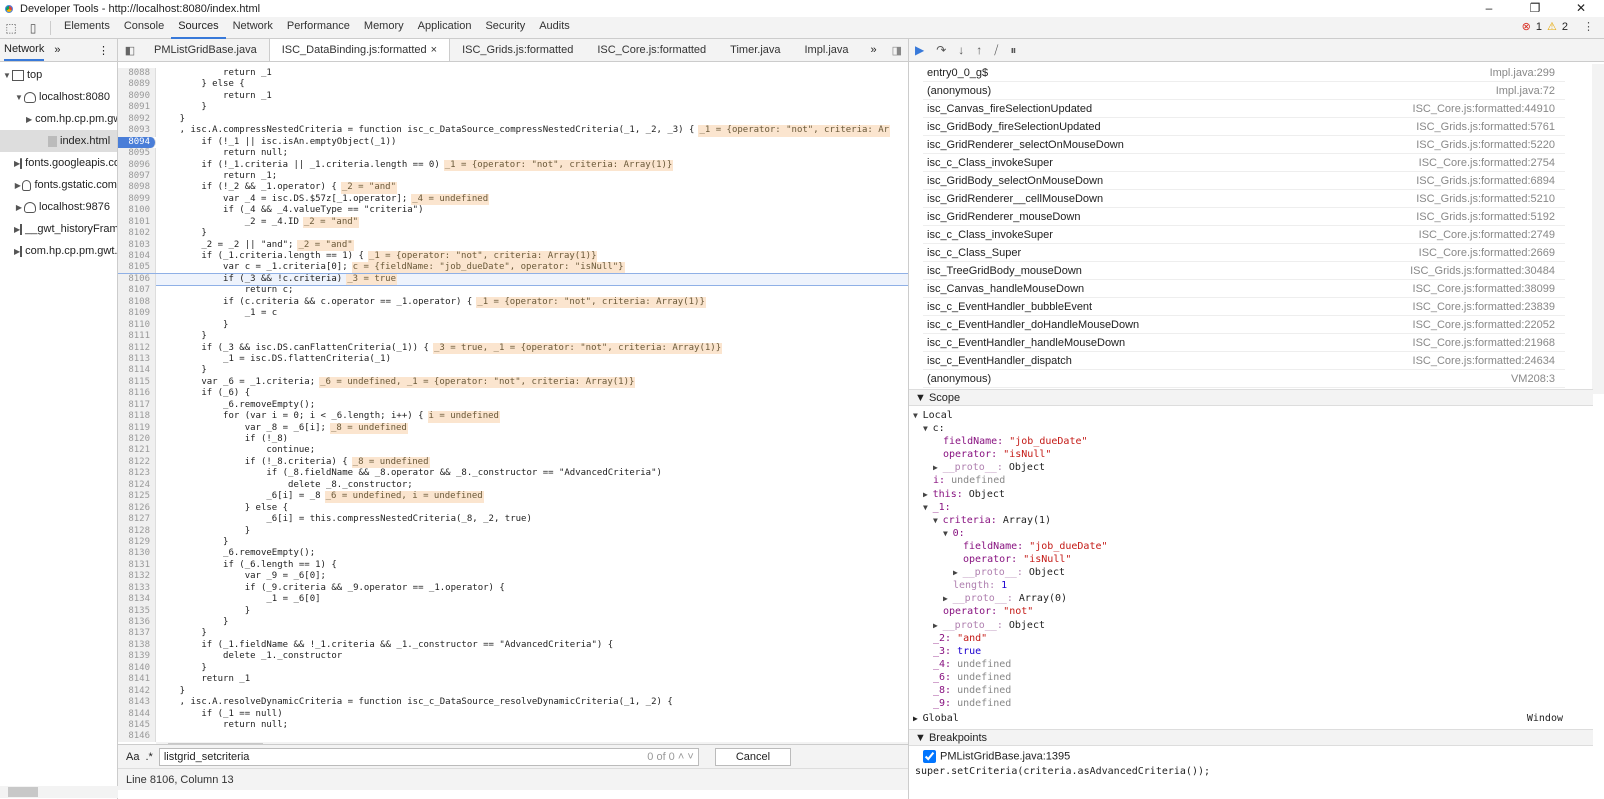 The height and width of the screenshot is (799, 1604). I want to click on call-frame-location: ISC_Core.js:formatted:38099, so click(1484, 289).